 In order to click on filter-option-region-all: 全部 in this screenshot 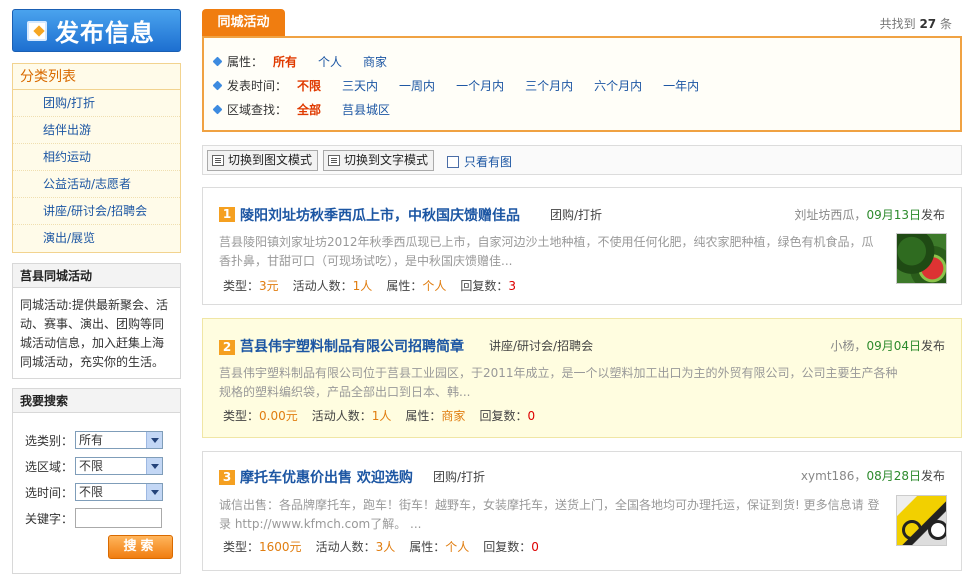, I will do `click(309, 109)`.